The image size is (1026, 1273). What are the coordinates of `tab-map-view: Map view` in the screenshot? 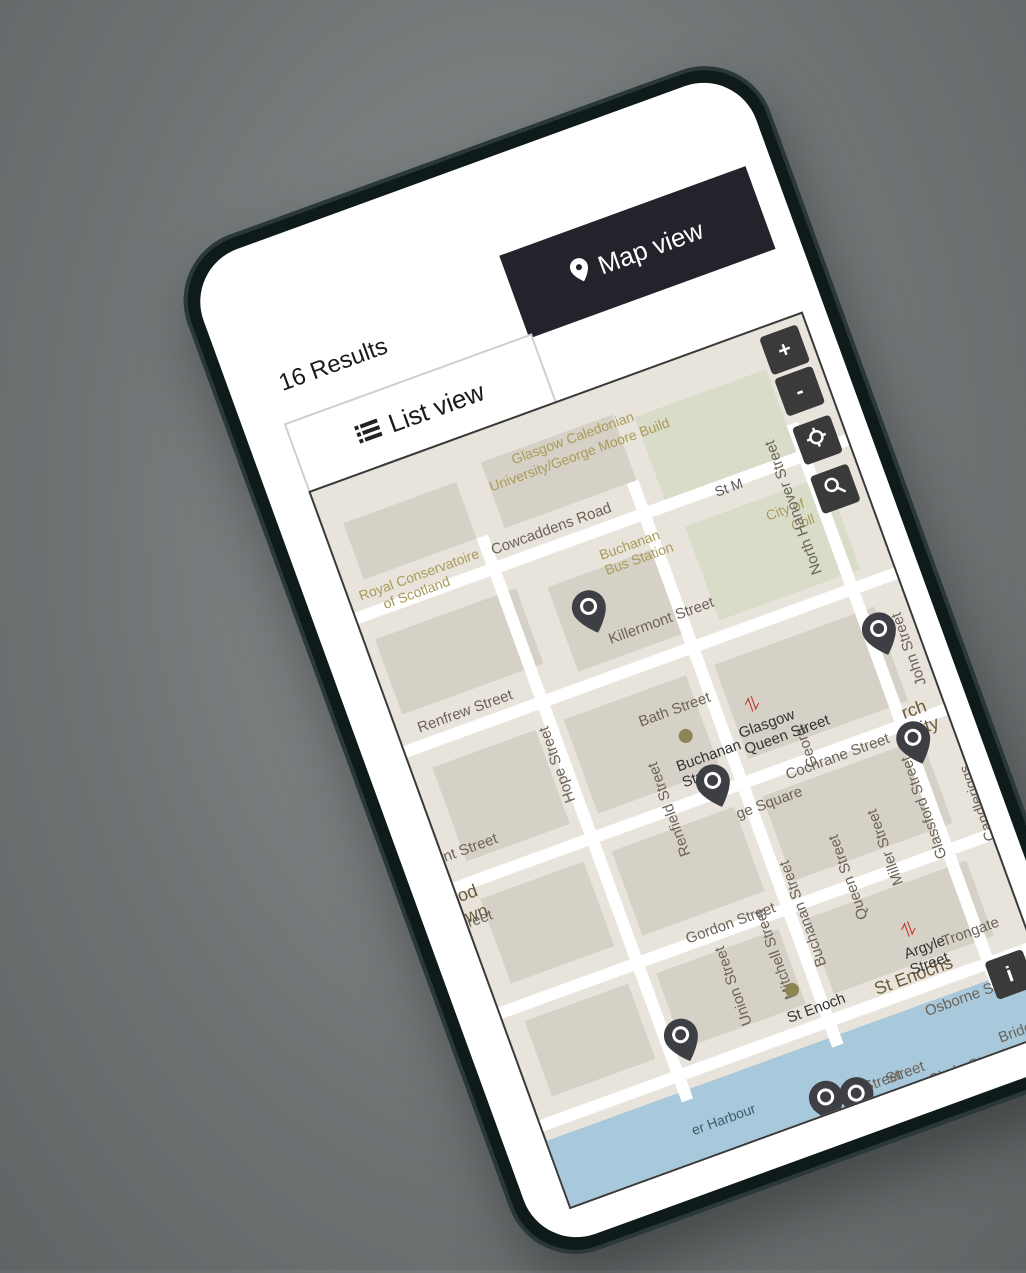 It's located at (637, 252).